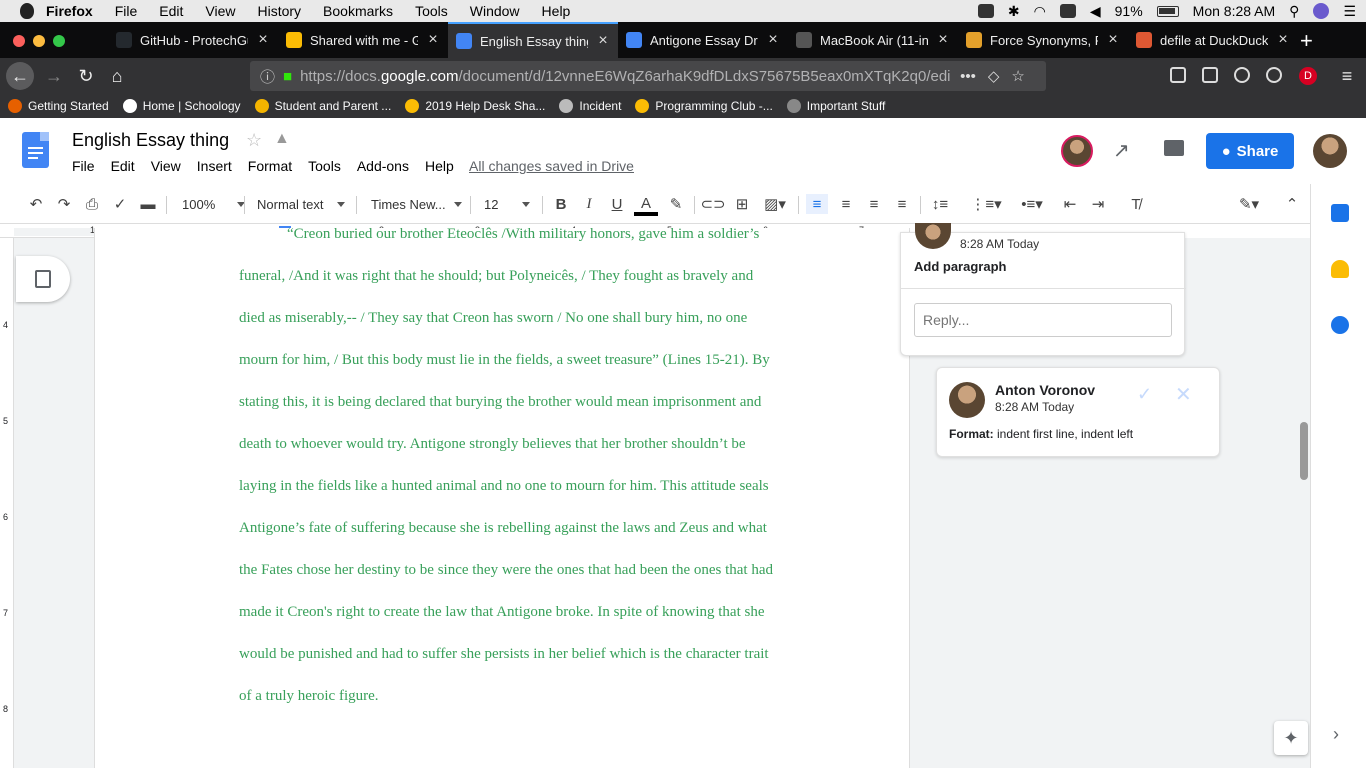 This screenshot has height=768, width=1366. I want to click on reload-button: ↻, so click(86, 76).